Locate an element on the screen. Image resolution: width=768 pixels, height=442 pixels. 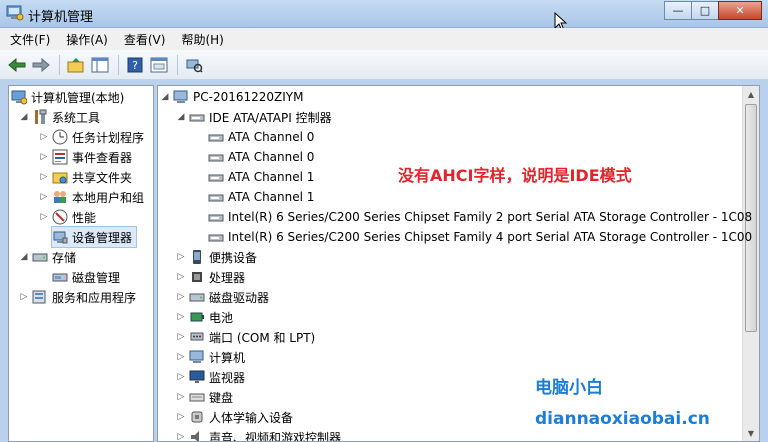
port-icon is located at coordinates (197, 336).